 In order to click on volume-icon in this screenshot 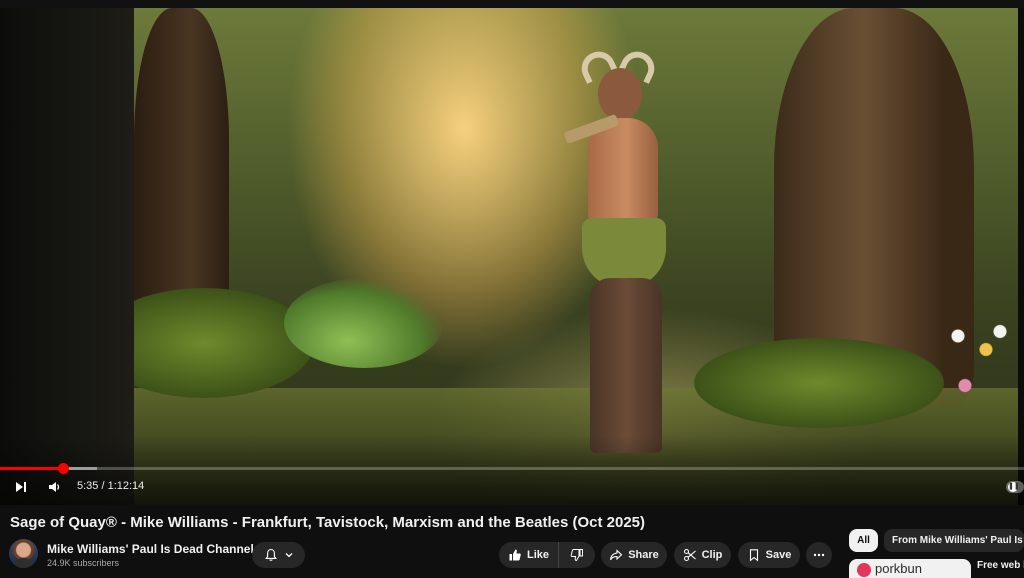, I will do `click(54, 487)`.